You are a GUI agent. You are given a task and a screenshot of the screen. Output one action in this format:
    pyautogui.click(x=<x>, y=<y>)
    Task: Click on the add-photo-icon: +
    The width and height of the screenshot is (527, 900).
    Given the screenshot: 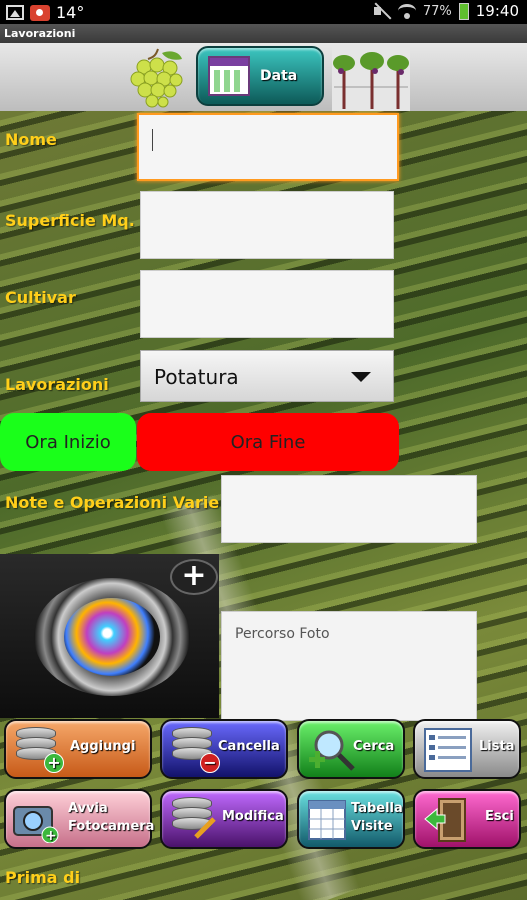 What is the action you would take?
    pyautogui.click(x=194, y=577)
    